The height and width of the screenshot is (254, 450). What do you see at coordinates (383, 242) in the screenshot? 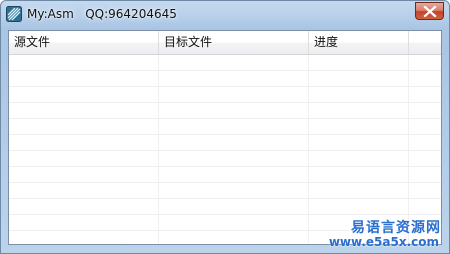
I see `watermark-url: www.e5a5x.com` at bounding box center [383, 242].